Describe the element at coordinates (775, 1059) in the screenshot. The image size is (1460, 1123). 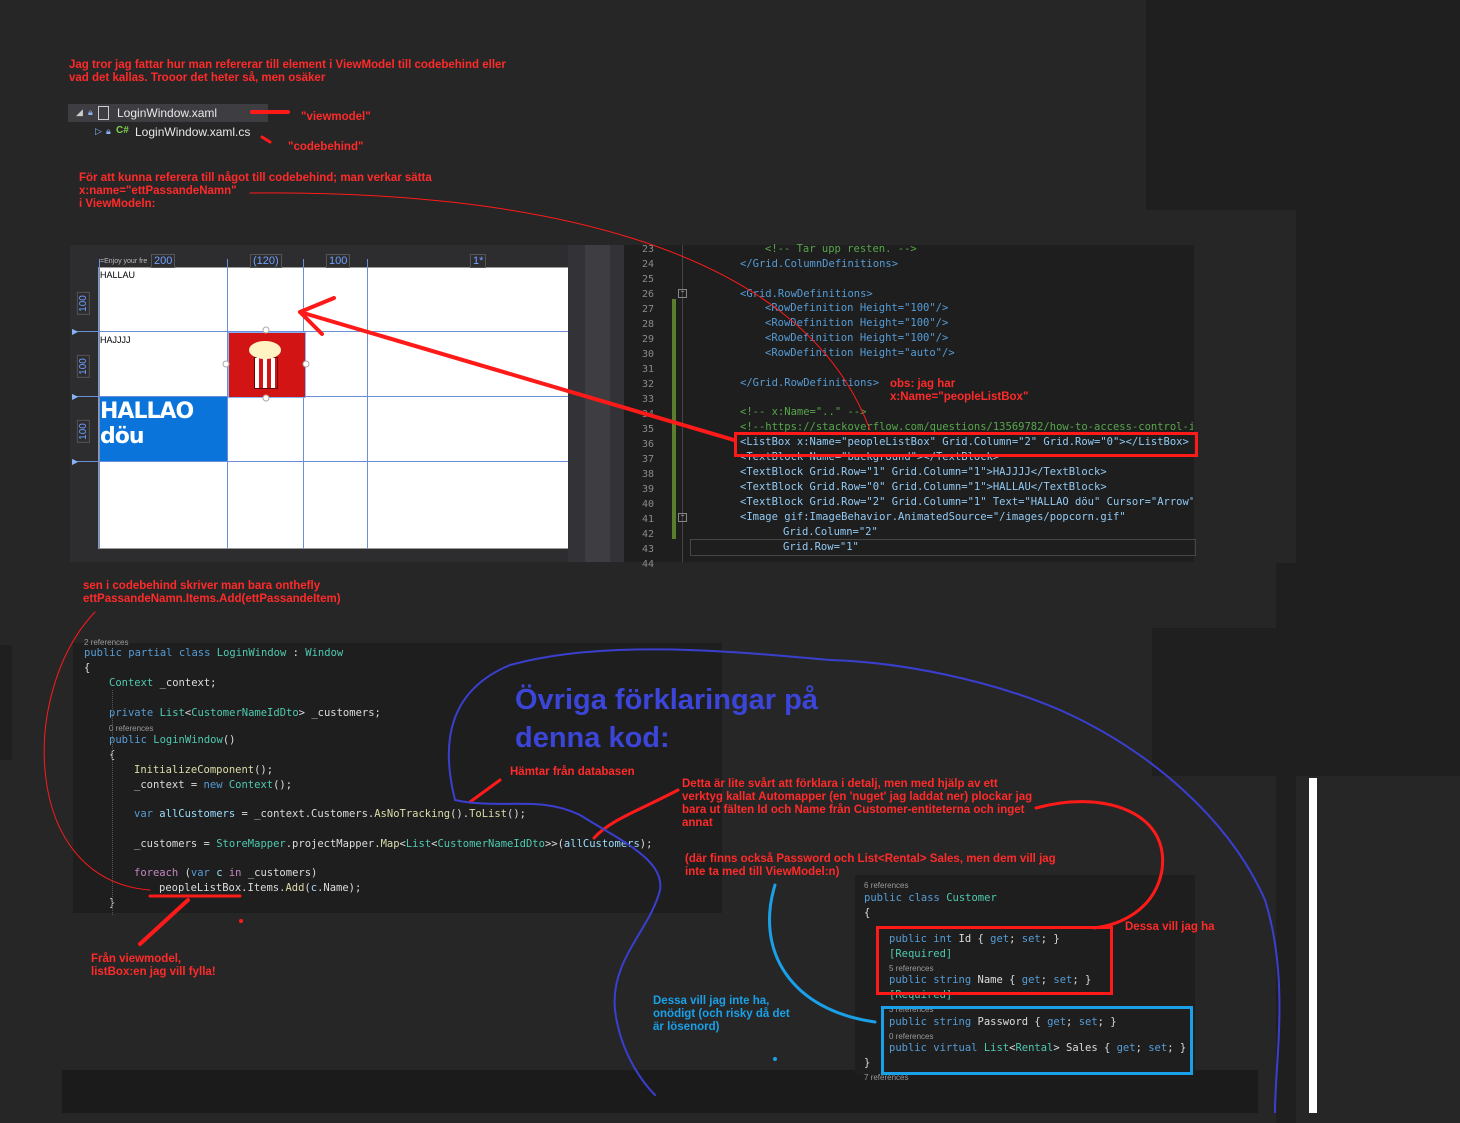
I see `cyan-dot` at that location.